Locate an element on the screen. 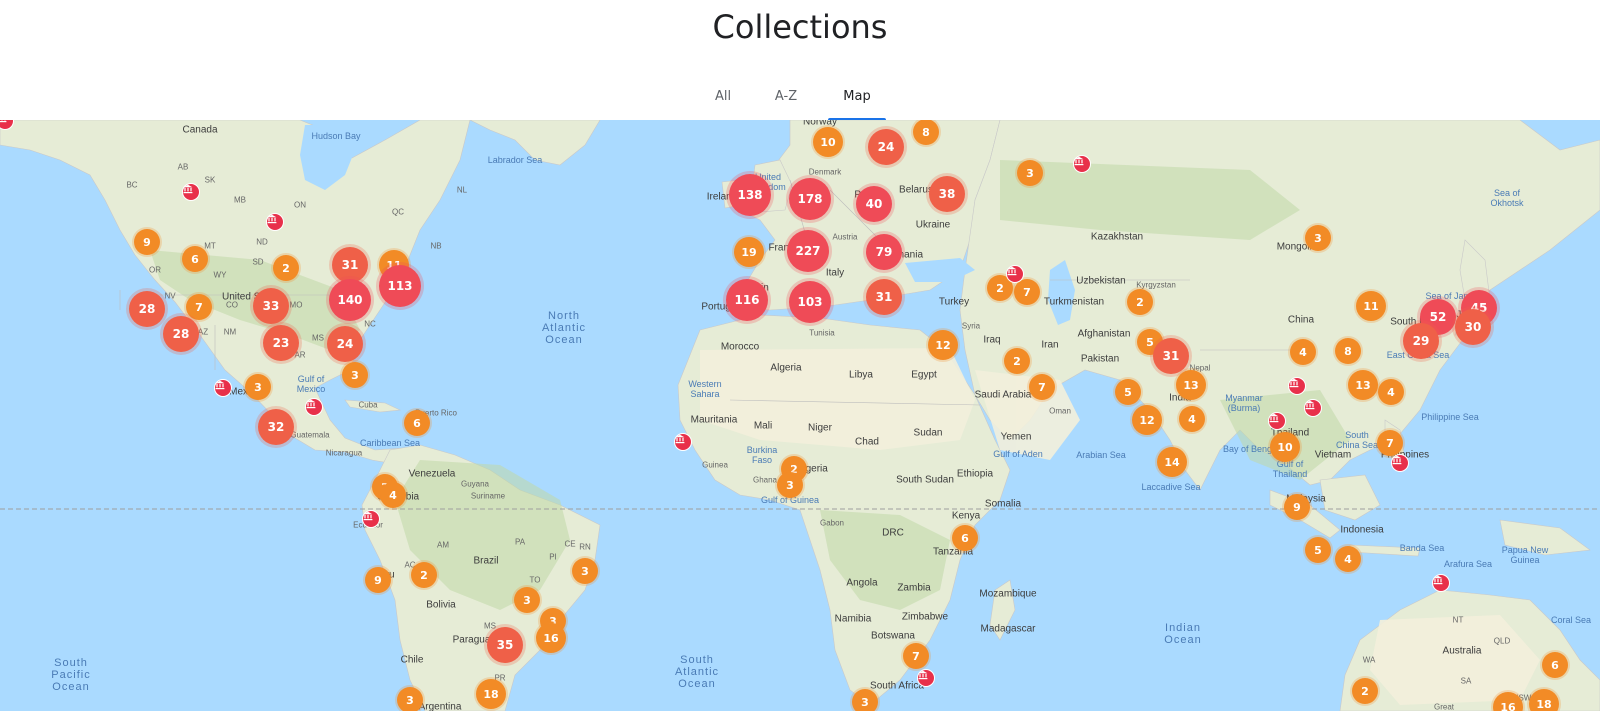 This screenshot has width=1600, height=711. collection-cluster-marker: 16 is located at coordinates (551, 638).